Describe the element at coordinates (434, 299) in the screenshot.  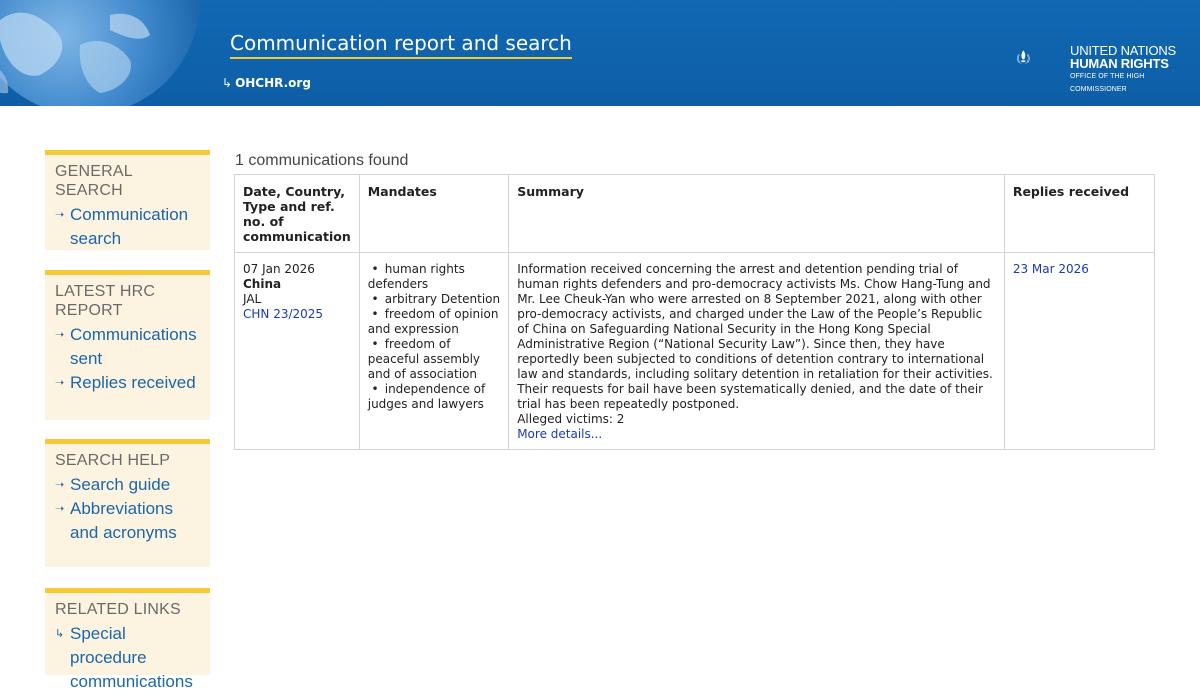
I see `list-item: • arbitrary Detention` at that location.